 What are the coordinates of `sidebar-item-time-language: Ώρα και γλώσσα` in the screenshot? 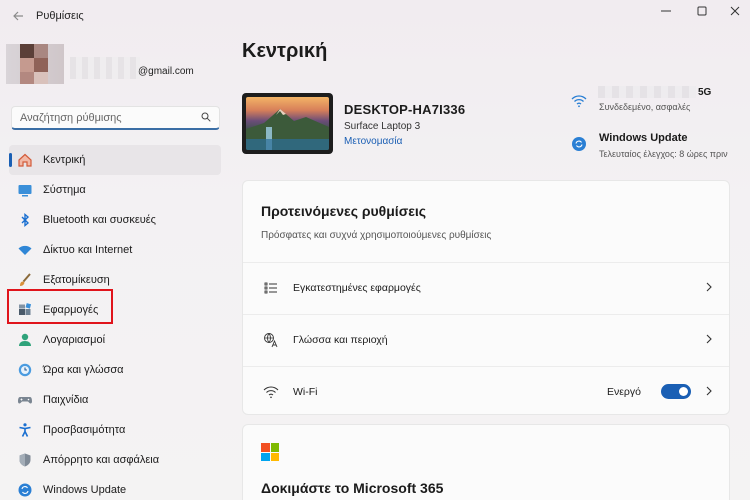 It's located at (115, 370).